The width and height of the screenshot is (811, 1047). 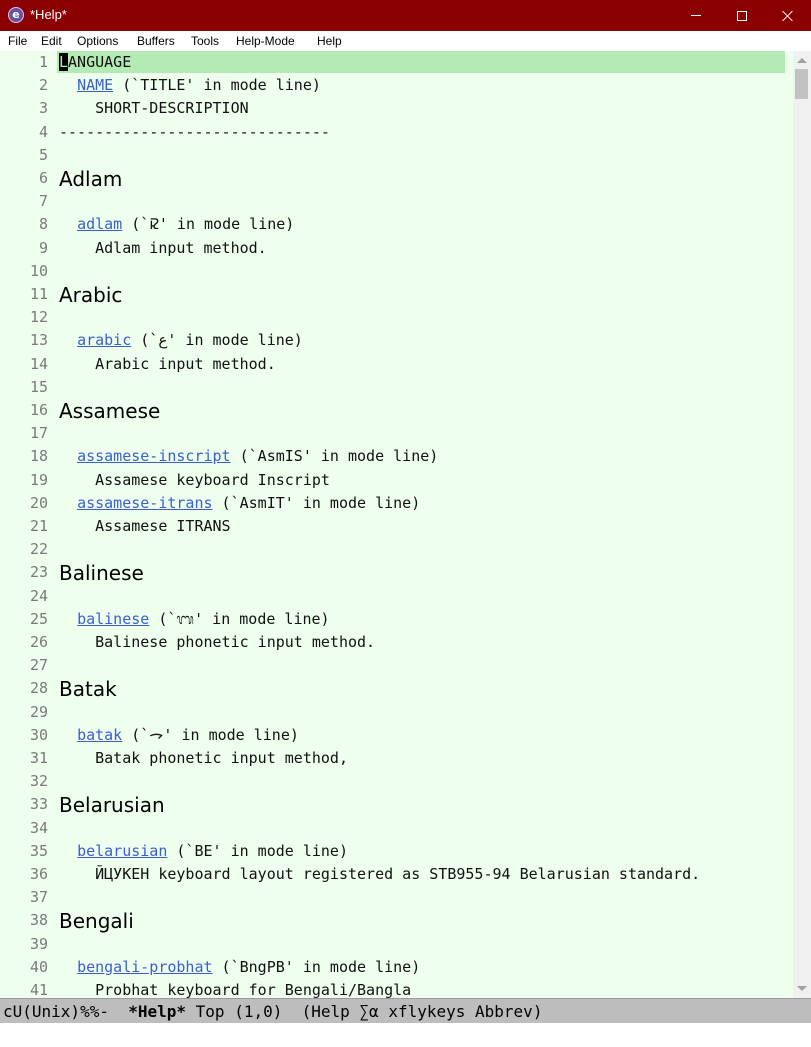 I want to click on maximize-button, so click(x=742, y=15).